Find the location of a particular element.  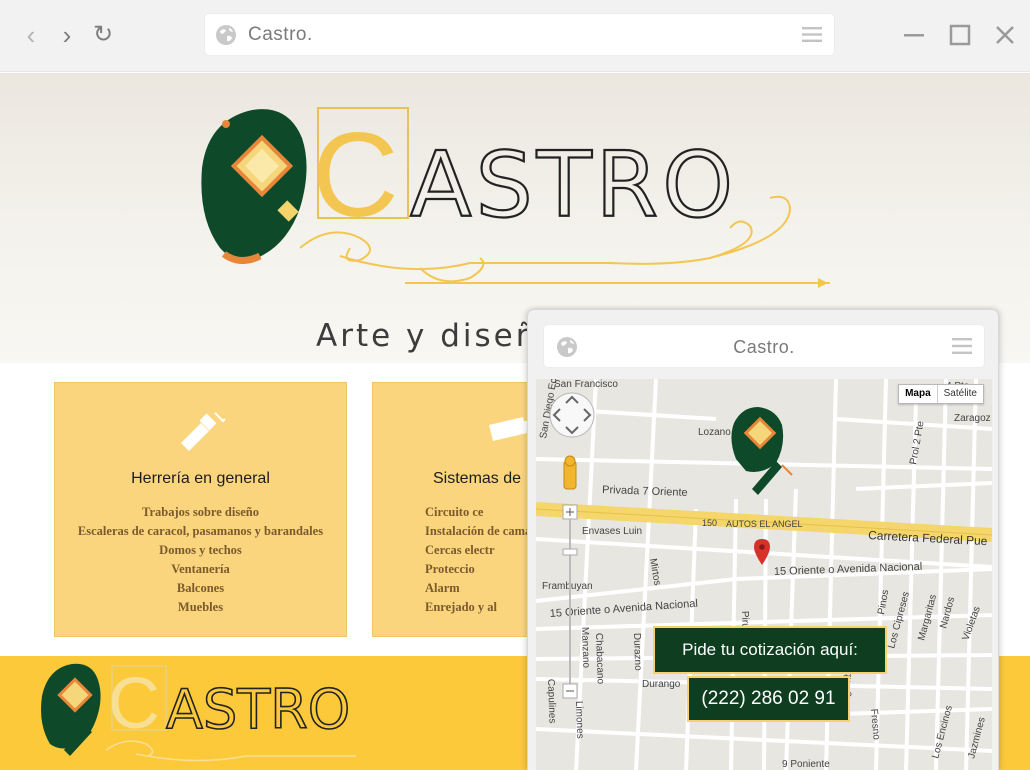

service-item: Muebles is located at coordinates (200, 606).